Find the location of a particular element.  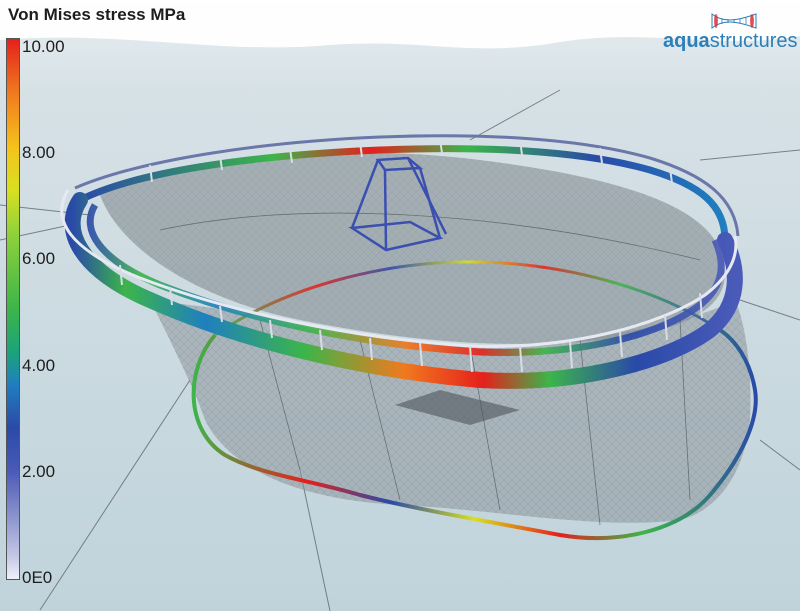

brand-wordmark: aquastructures is located at coordinates (730, 41).